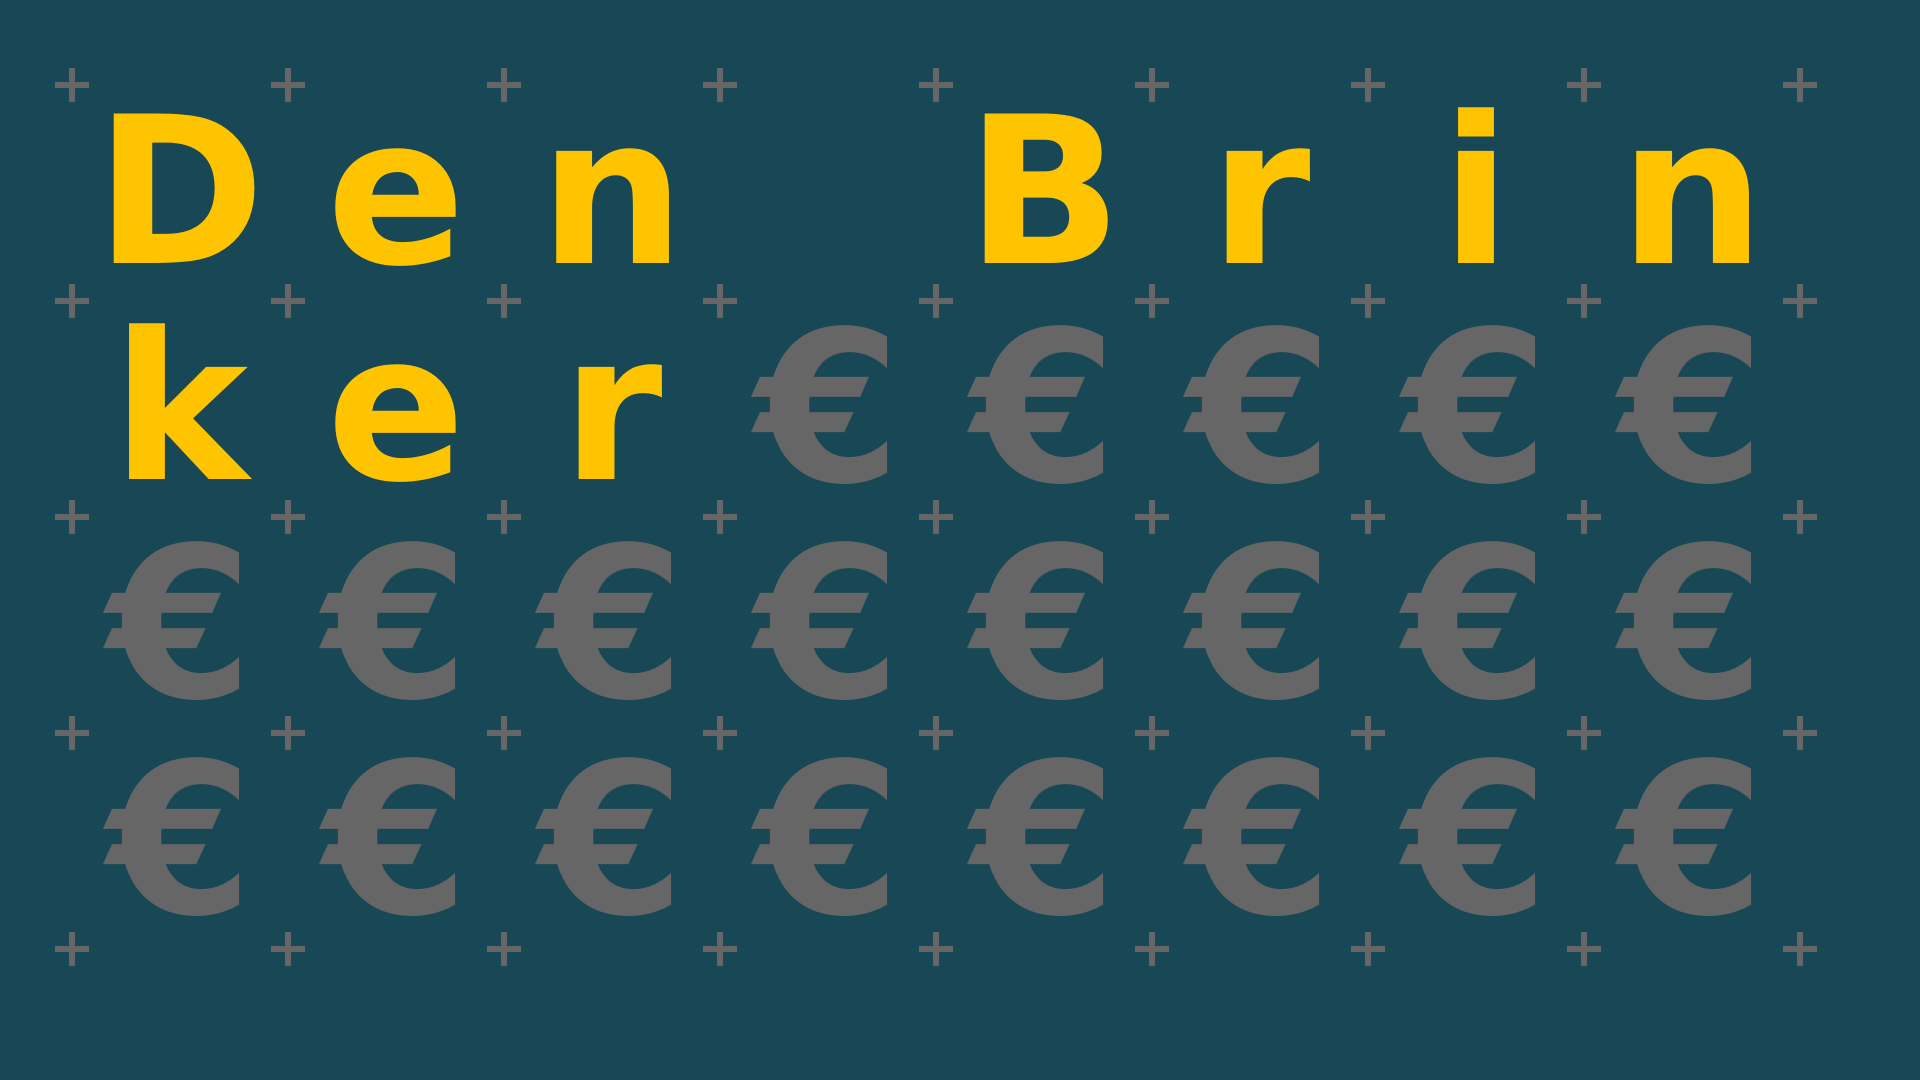 This screenshot has width=1920, height=1080. Describe the element at coordinates (180, 408) in the screenshot. I see `title-letter: k` at that location.